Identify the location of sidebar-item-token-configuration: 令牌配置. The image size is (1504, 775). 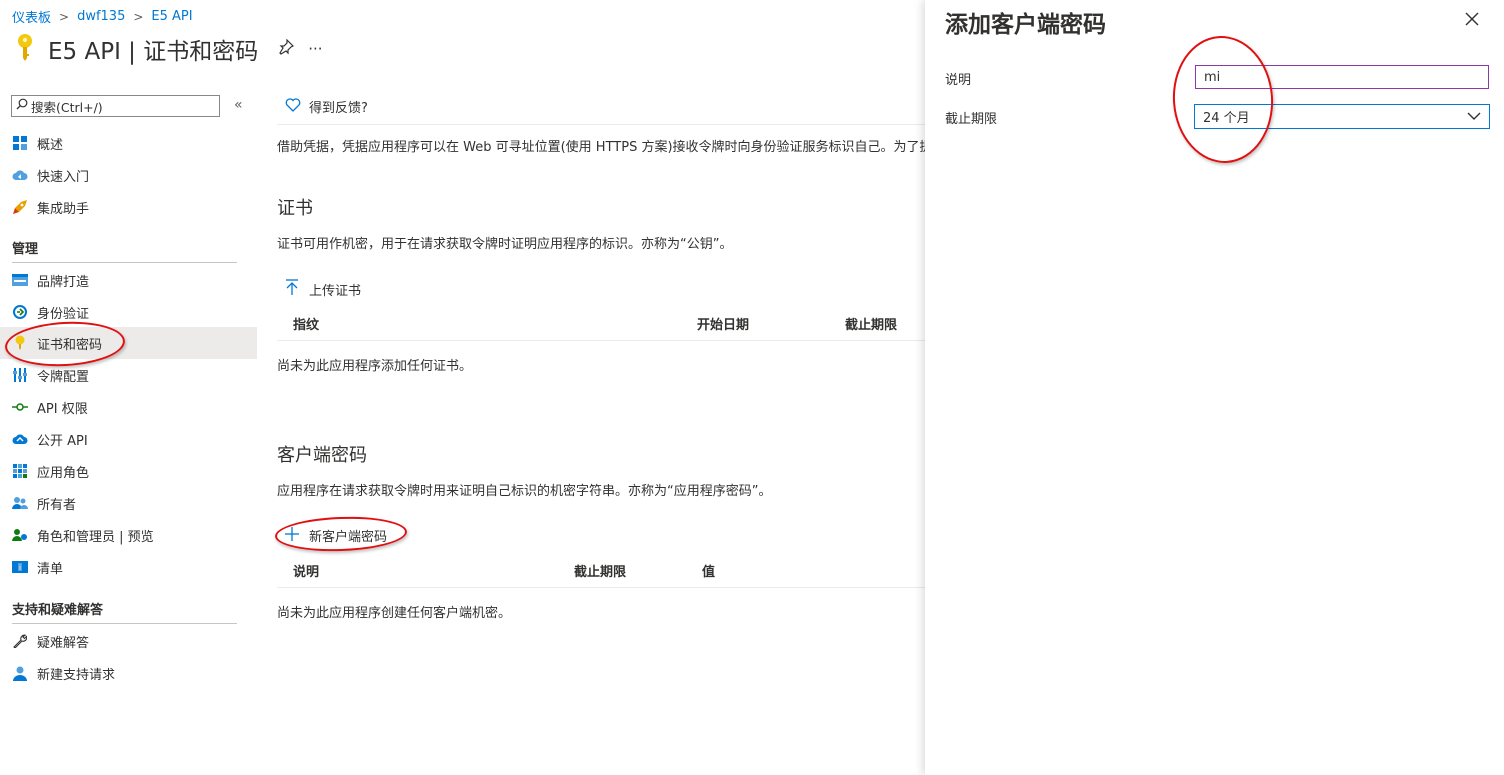
(128, 375).